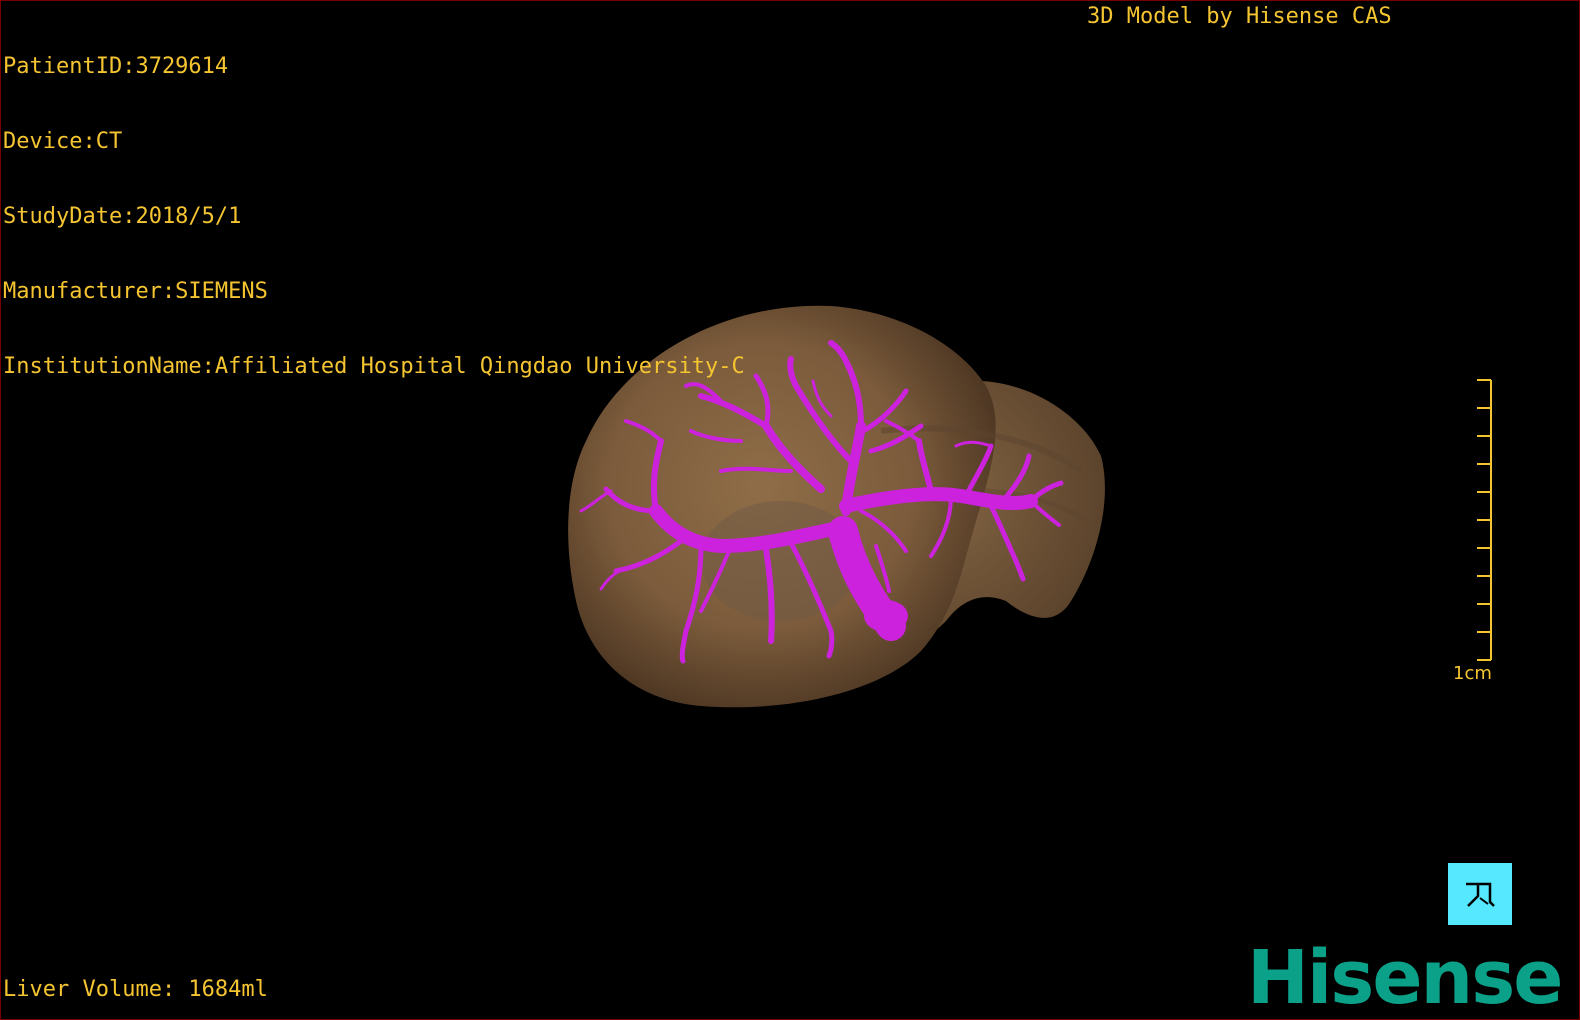 The image size is (1580, 1020). What do you see at coordinates (1484, 520) in the screenshot?
I see `scale-bar-icon` at bounding box center [1484, 520].